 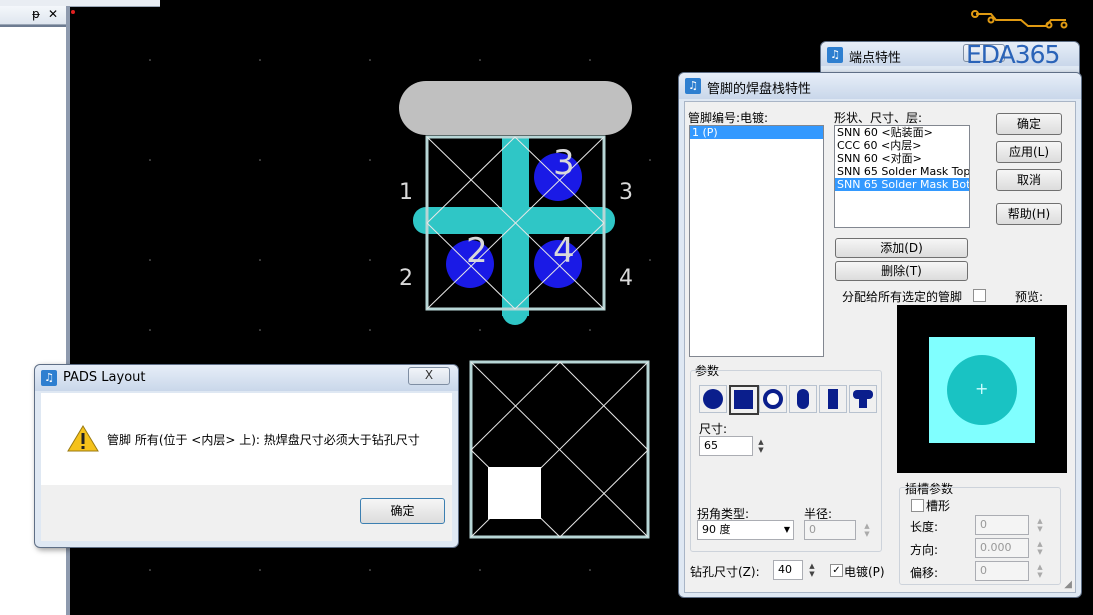 I want to click on radius-spin-up-icon: ▲, so click(x=867, y=526).